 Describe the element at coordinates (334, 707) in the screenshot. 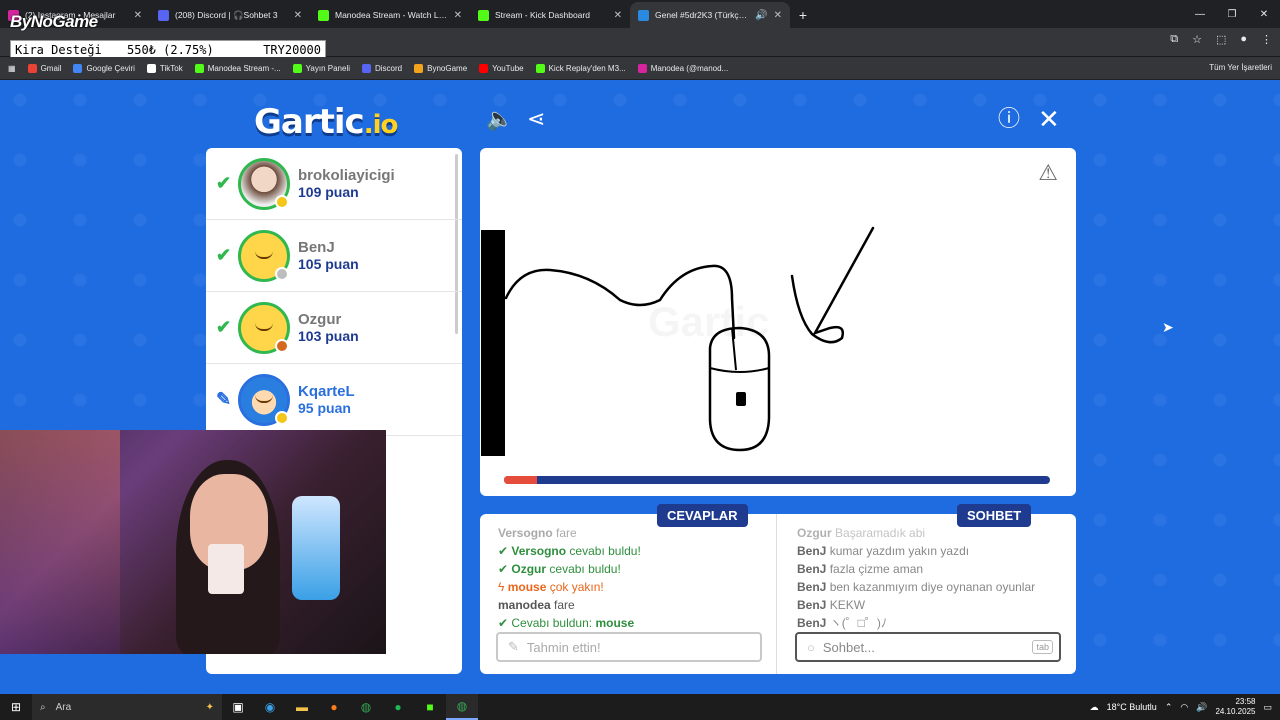

I see `firefox-icon: ●` at that location.